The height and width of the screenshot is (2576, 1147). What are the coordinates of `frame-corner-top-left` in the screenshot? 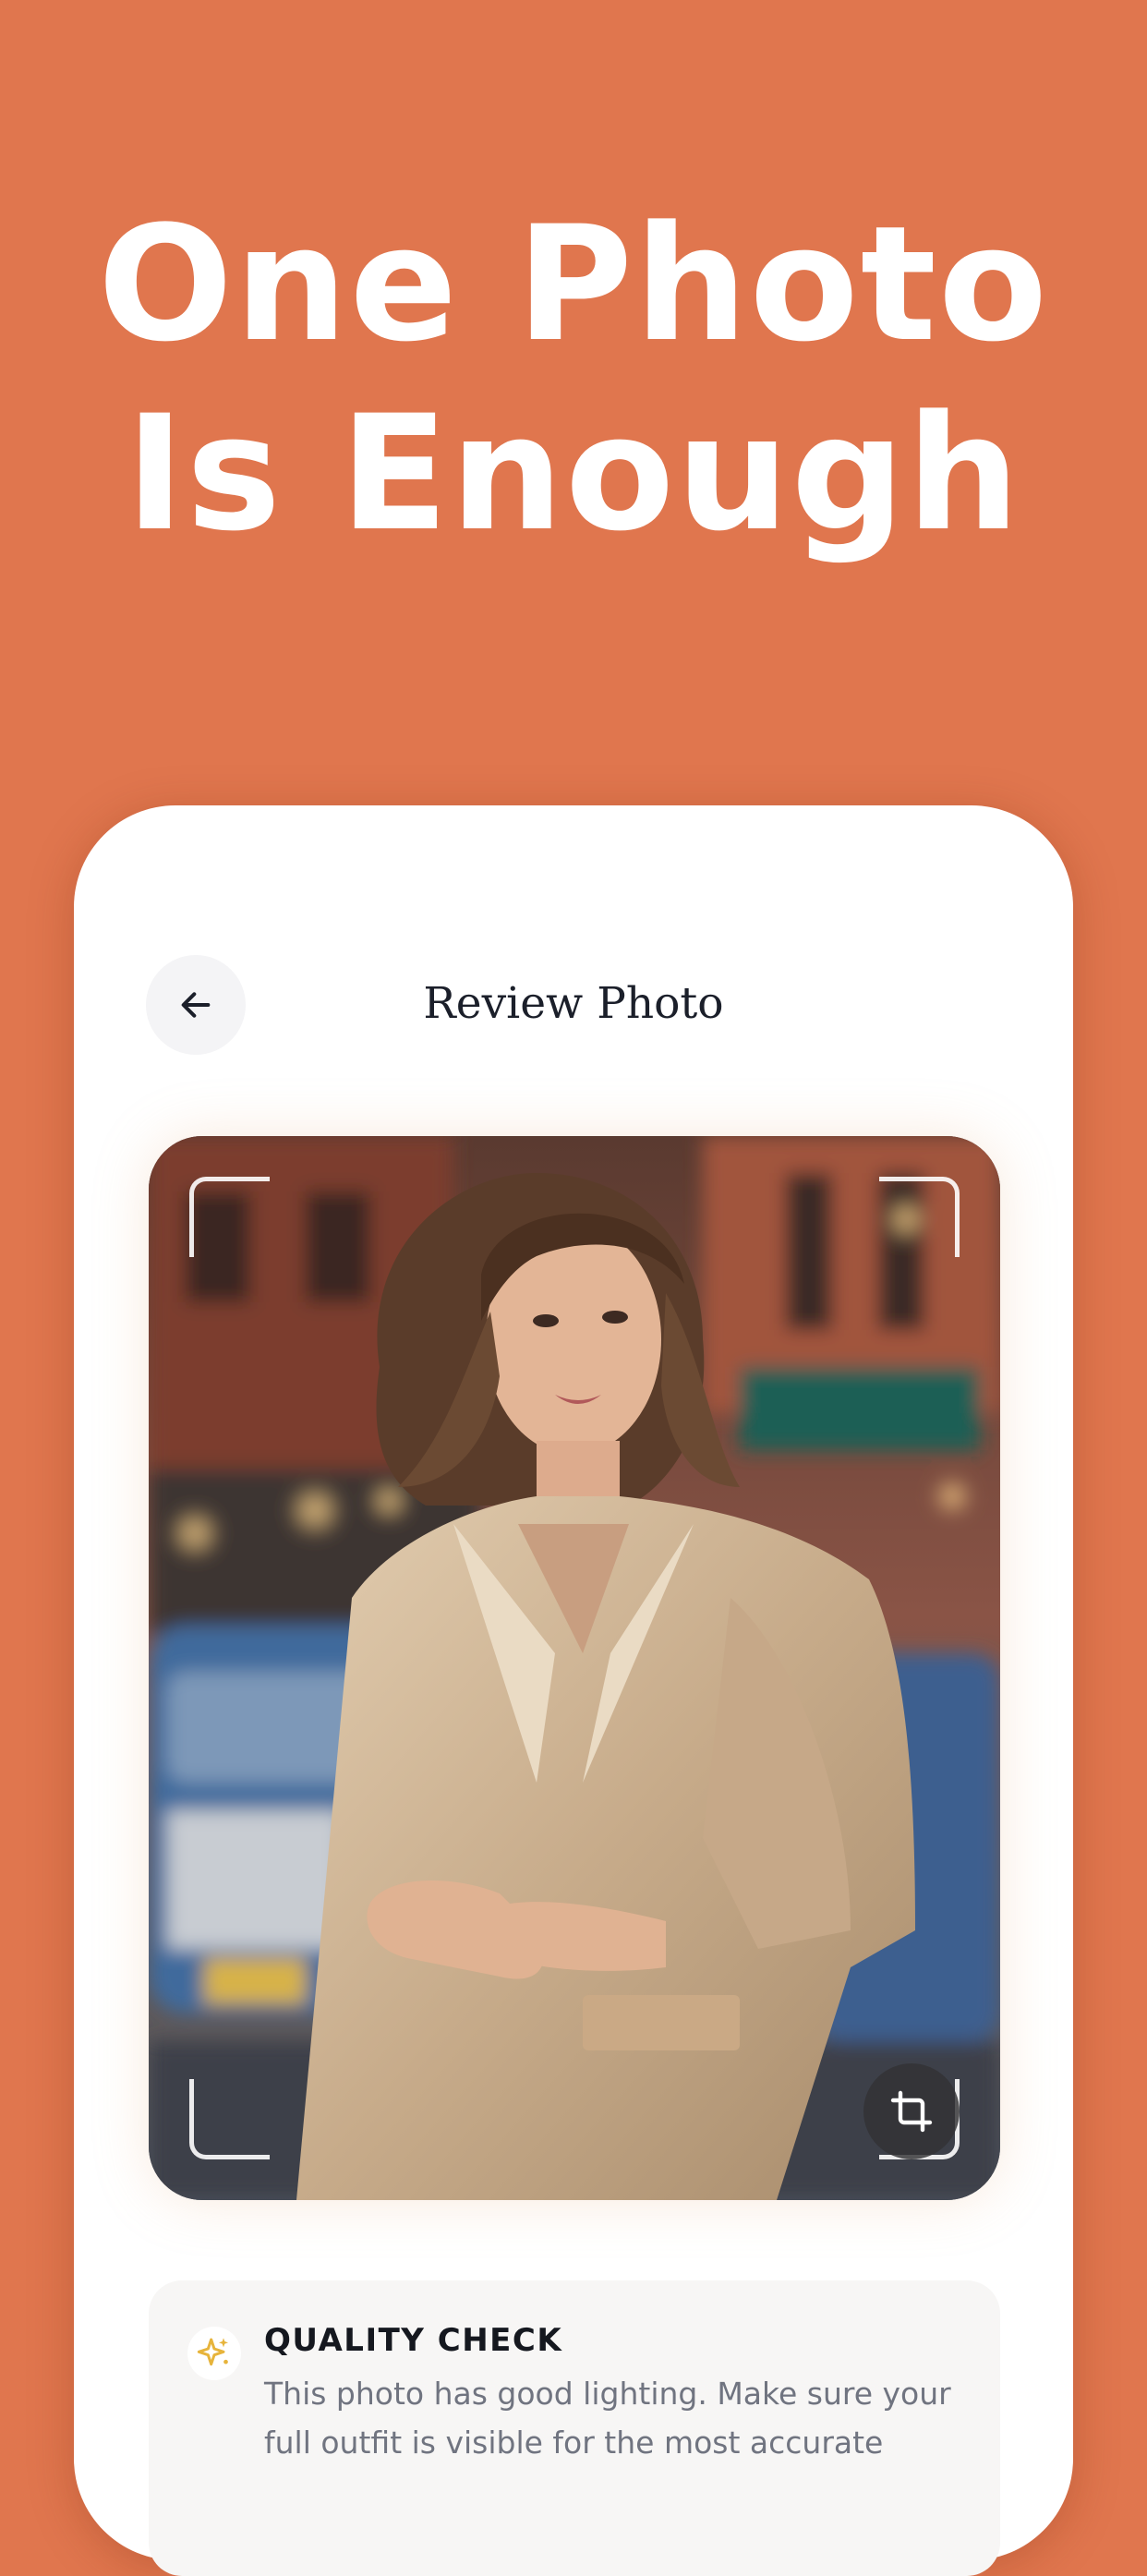 It's located at (229, 1217).